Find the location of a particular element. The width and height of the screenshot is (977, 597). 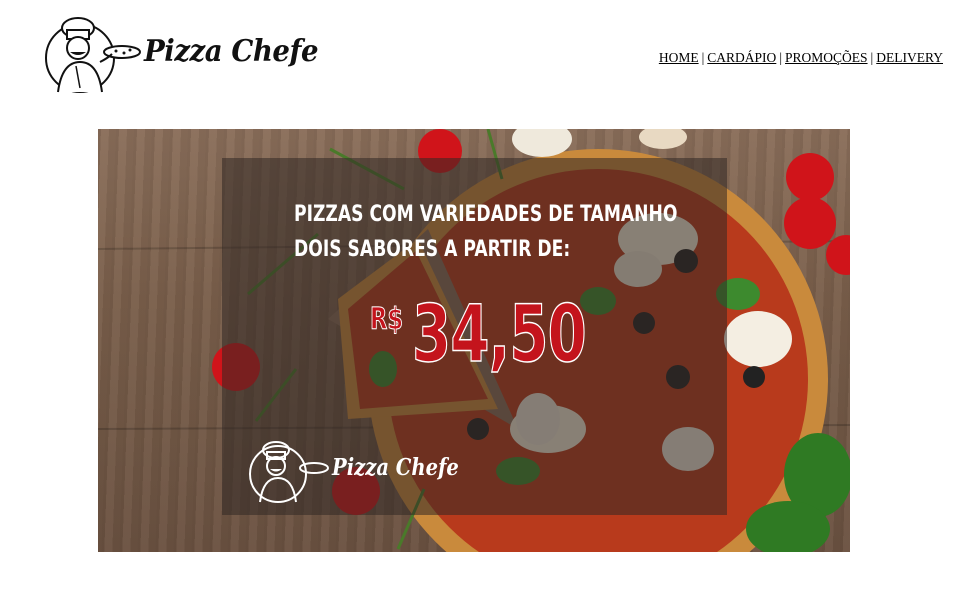

site-logo: Pizza Chefe is located at coordinates (180, 57).